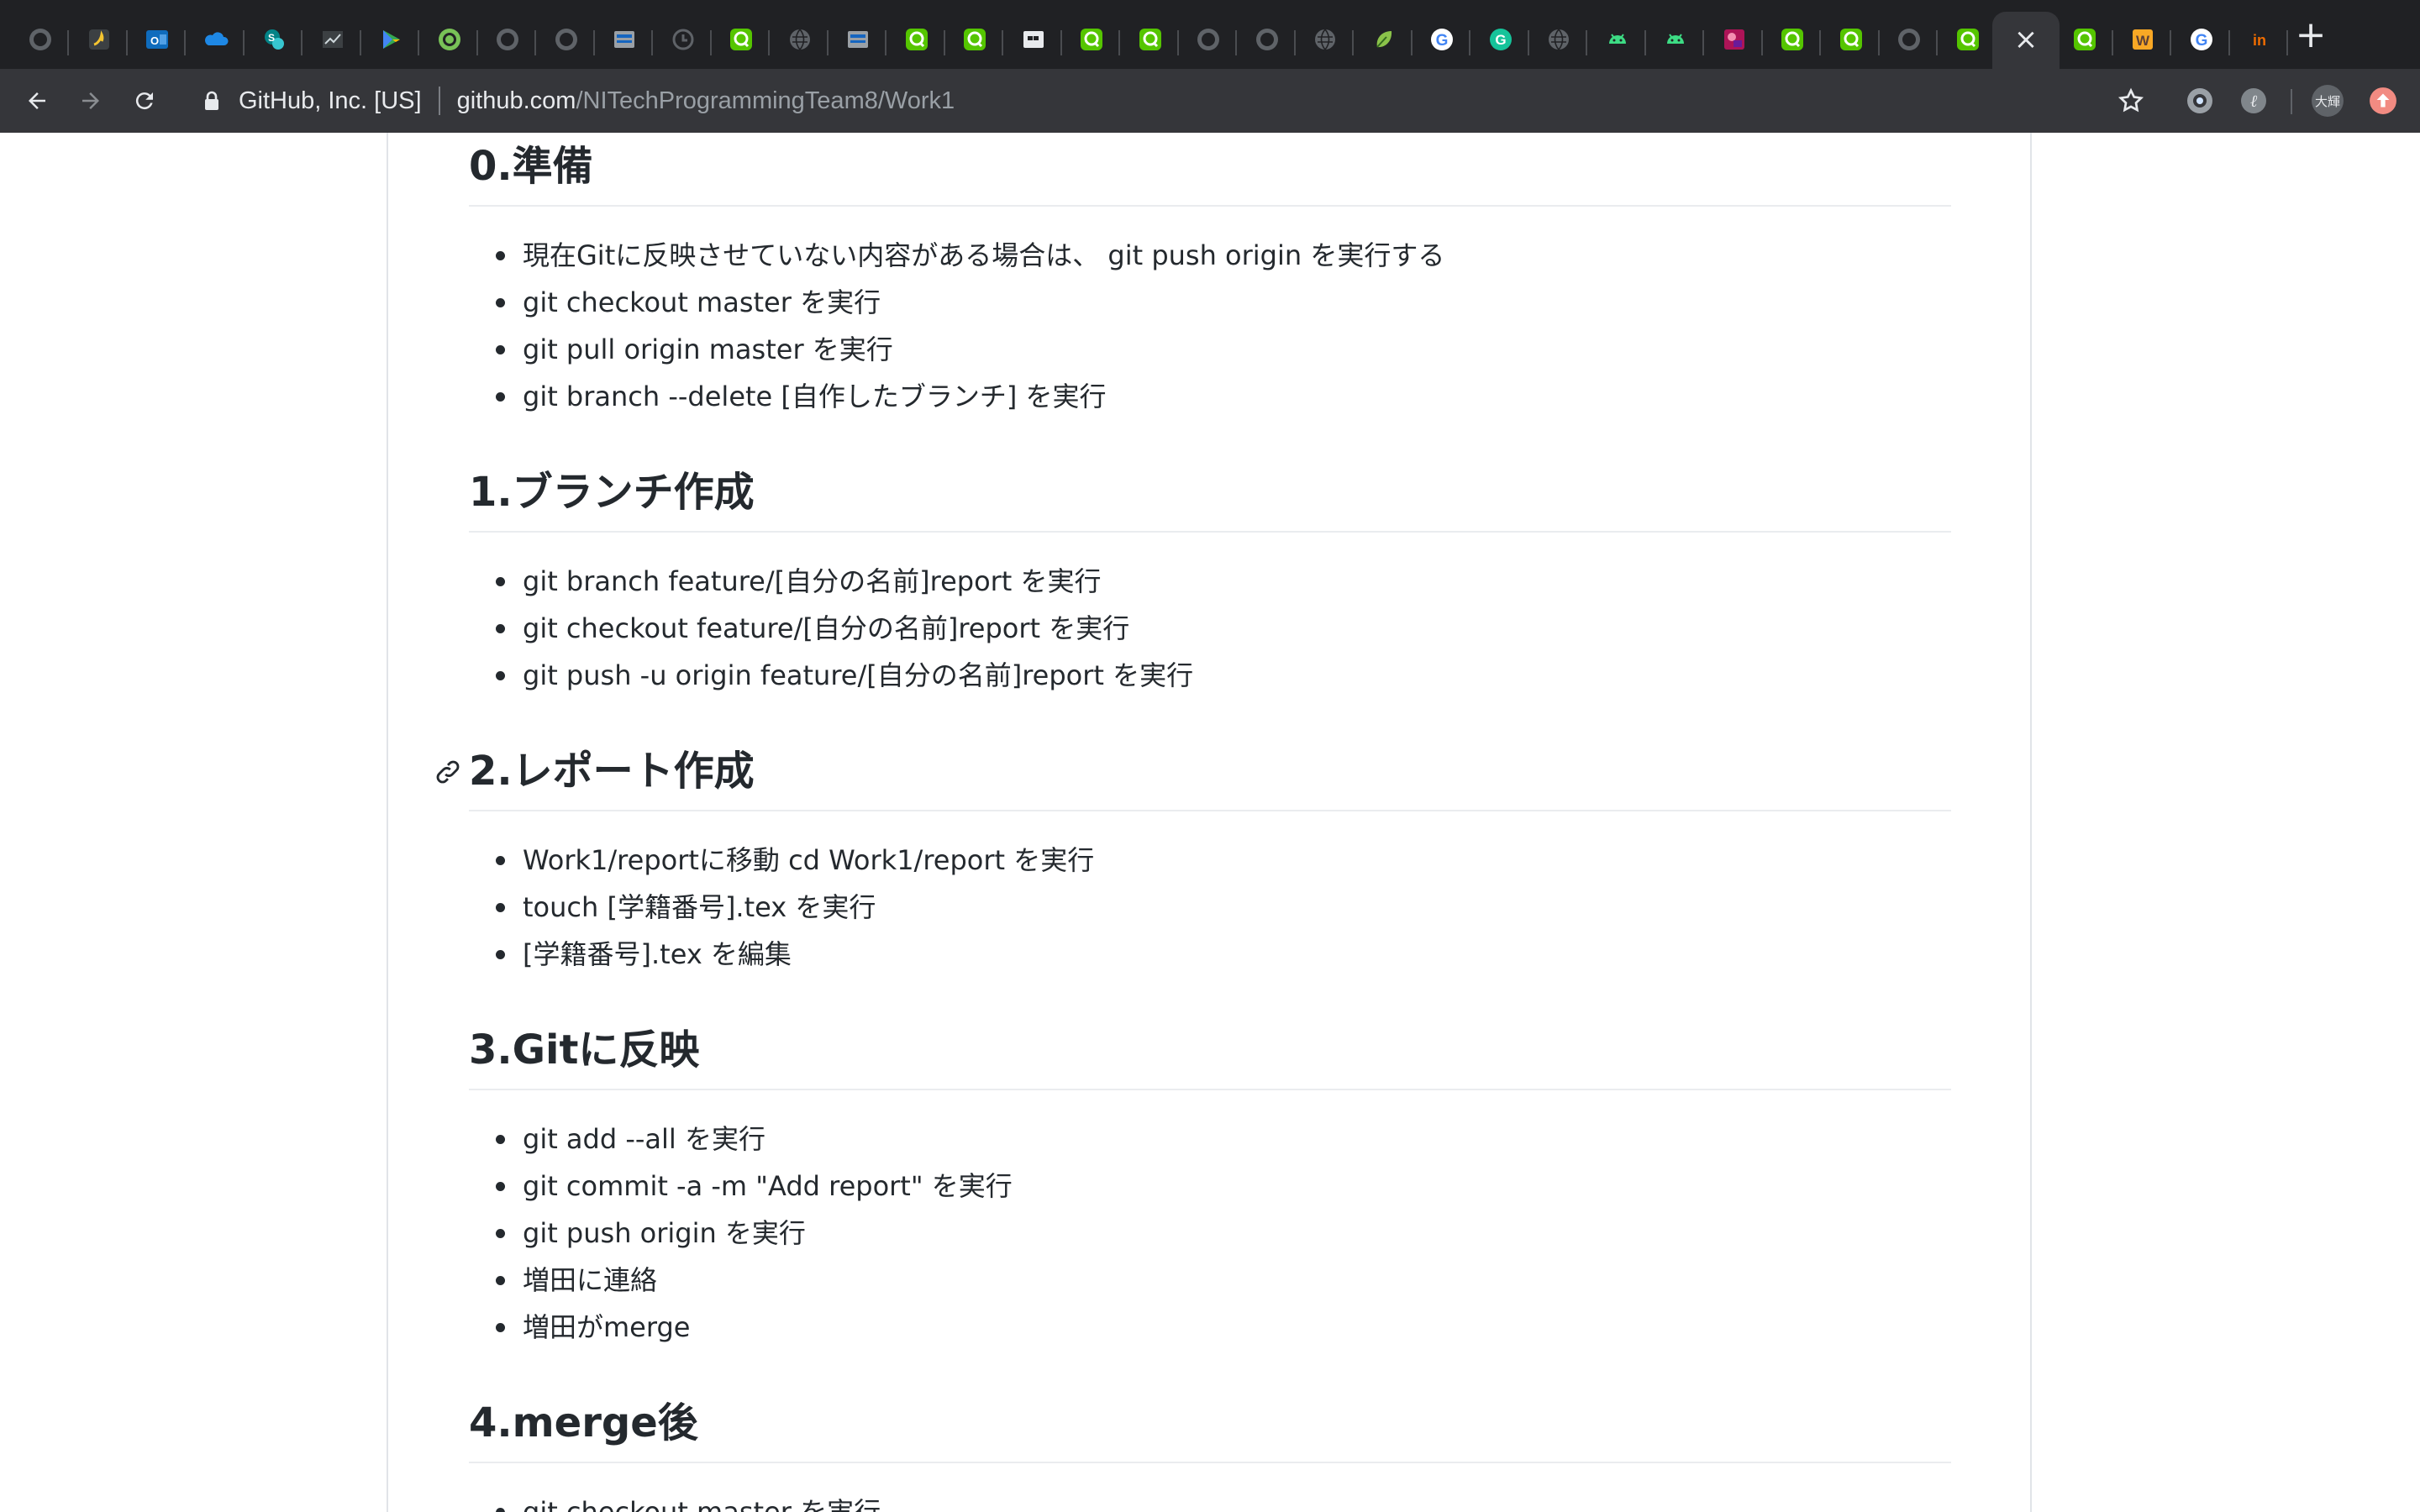  What do you see at coordinates (144, 100) in the screenshot?
I see `reload-button` at bounding box center [144, 100].